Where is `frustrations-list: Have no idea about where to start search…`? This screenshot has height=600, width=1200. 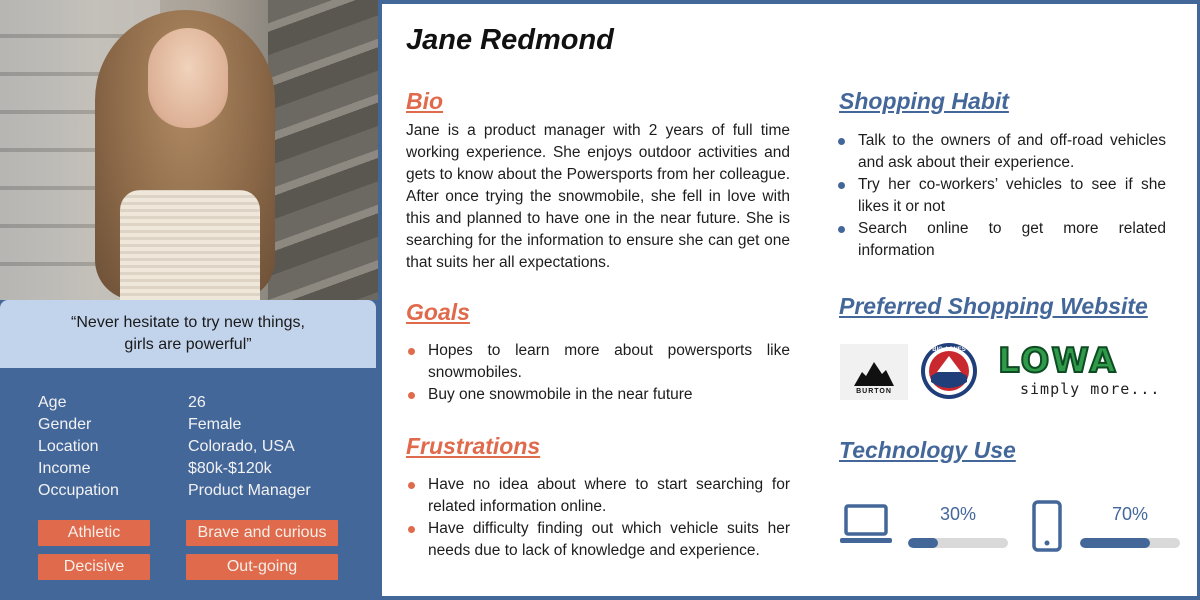
frustrations-list: Have no idea about where to start search… is located at coordinates (598, 518).